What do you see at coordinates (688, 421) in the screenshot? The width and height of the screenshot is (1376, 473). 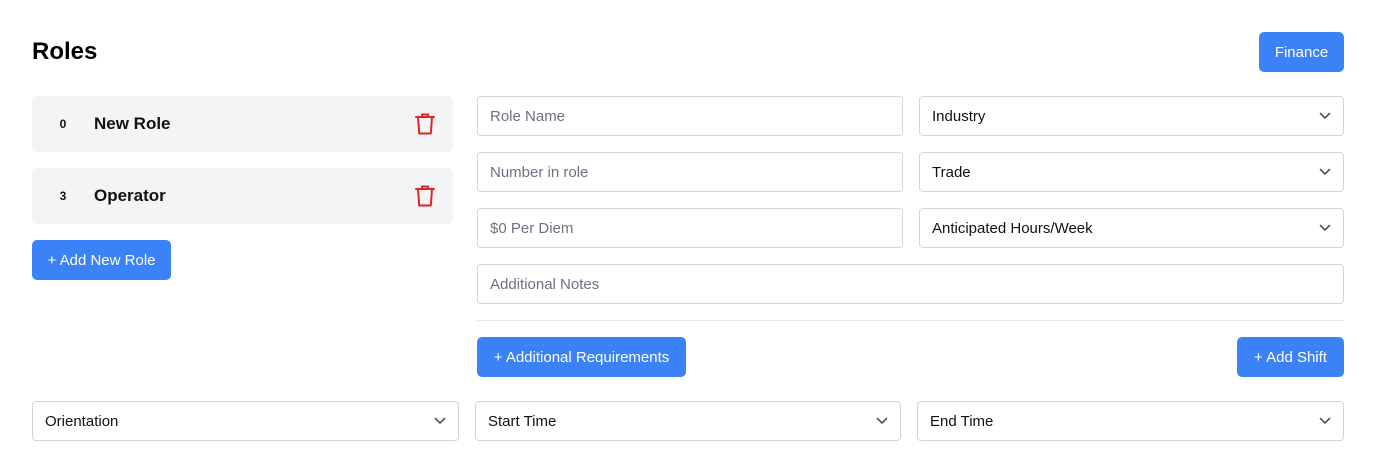 I see `start-time-select: Start Time` at bounding box center [688, 421].